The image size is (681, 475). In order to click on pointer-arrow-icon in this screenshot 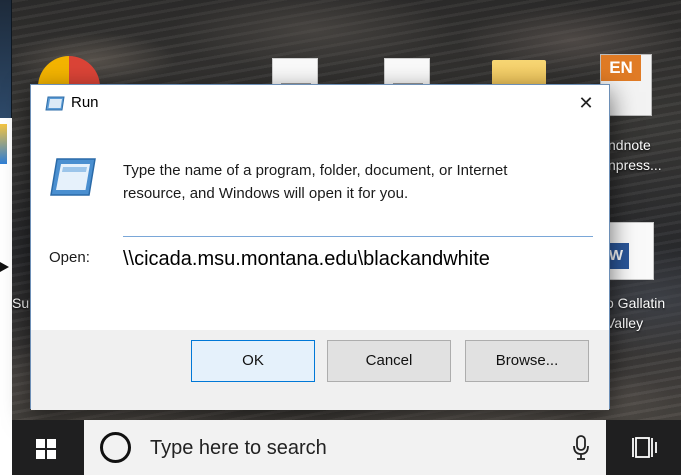, I will do `click(4, 267)`.